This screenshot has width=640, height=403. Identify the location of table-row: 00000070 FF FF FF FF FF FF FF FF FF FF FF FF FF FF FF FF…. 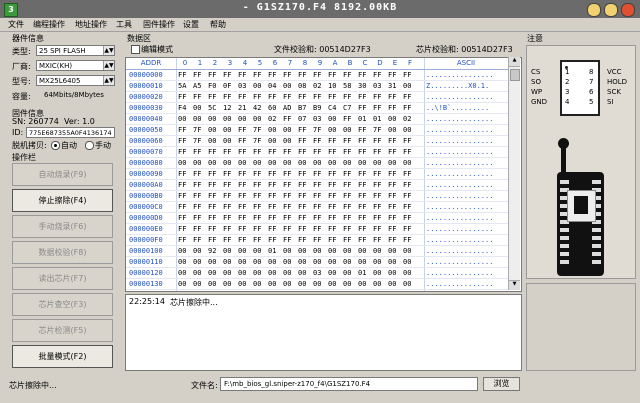
(318, 152).